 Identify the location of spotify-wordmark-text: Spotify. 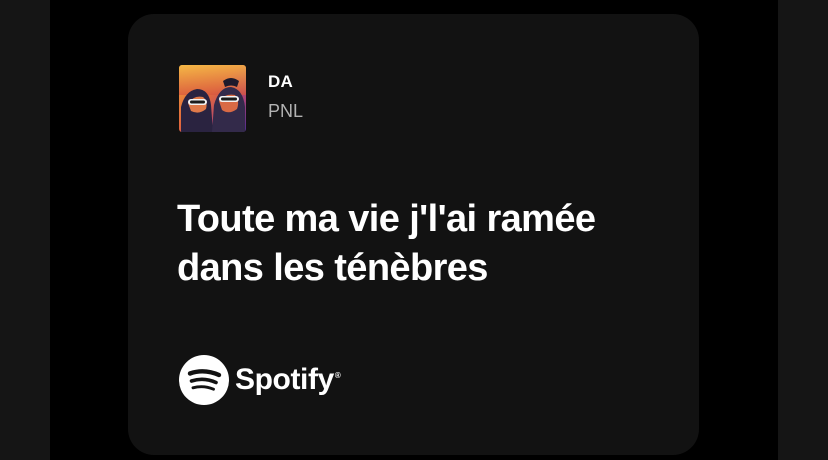
(284, 379).